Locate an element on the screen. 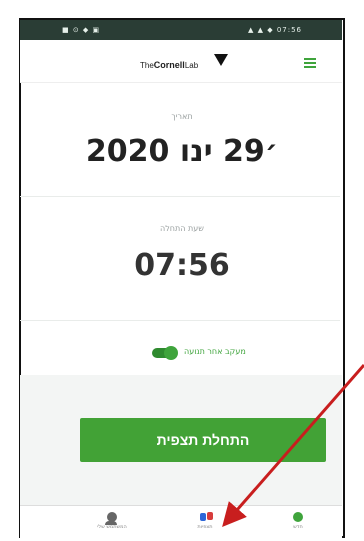  track-toggle is located at coordinates (165, 353).